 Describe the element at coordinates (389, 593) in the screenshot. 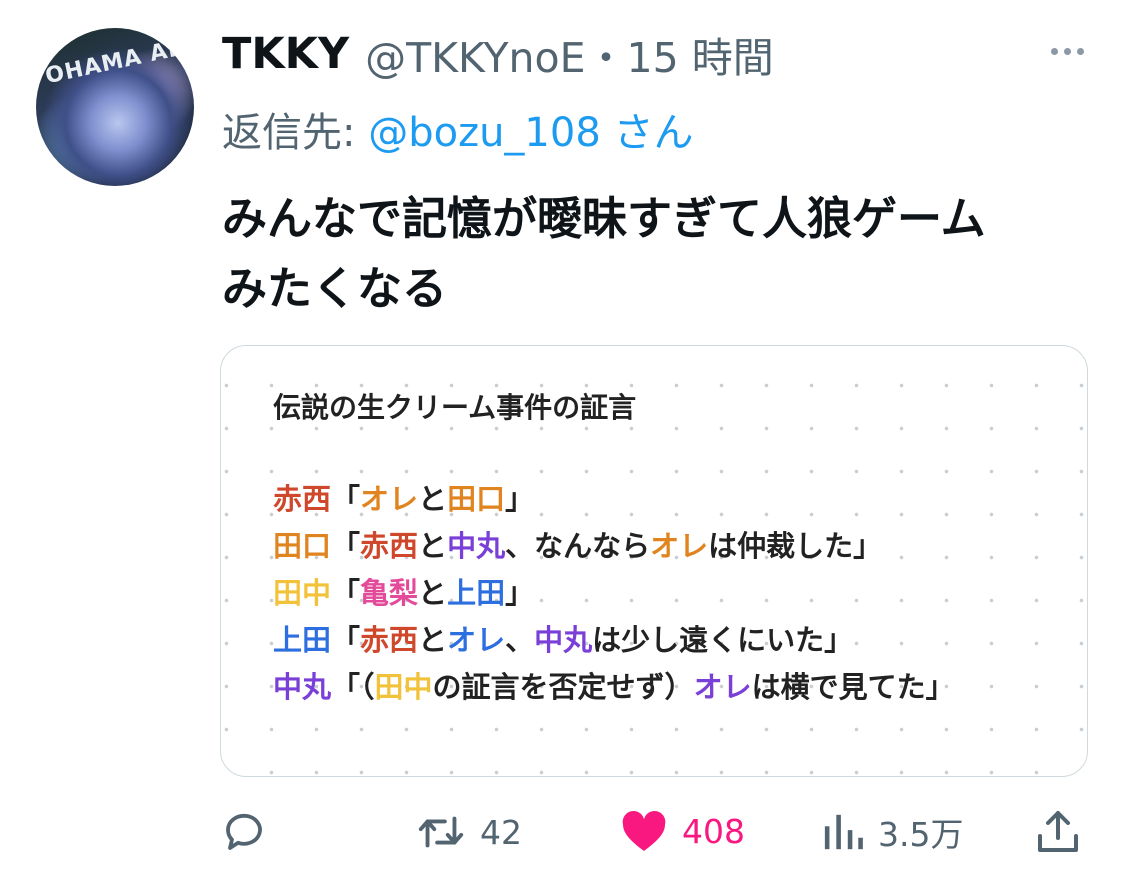

I see `testimony-segment: 亀梨` at that location.